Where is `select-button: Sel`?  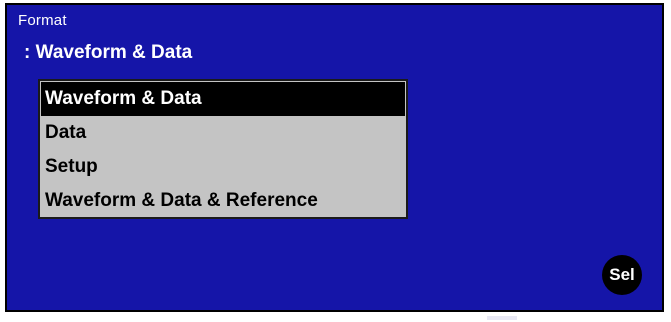
select-button: Sel is located at coordinates (622, 275).